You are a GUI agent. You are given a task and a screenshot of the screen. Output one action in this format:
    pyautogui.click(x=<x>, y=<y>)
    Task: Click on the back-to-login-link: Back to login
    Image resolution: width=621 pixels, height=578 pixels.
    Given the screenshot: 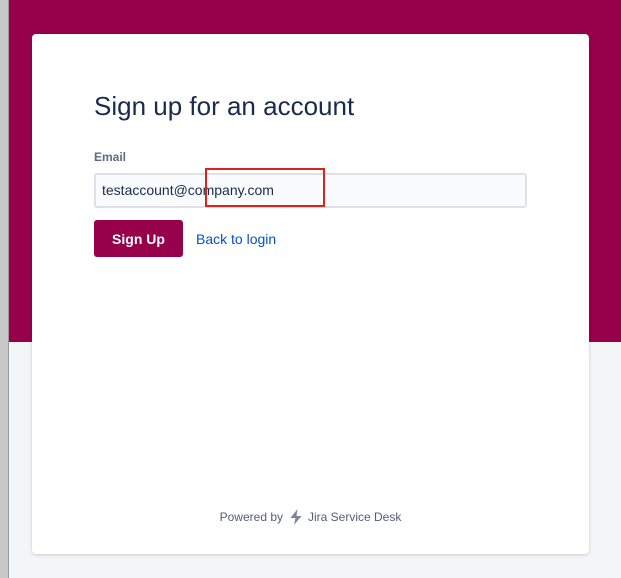 What is the action you would take?
    pyautogui.click(x=236, y=239)
    